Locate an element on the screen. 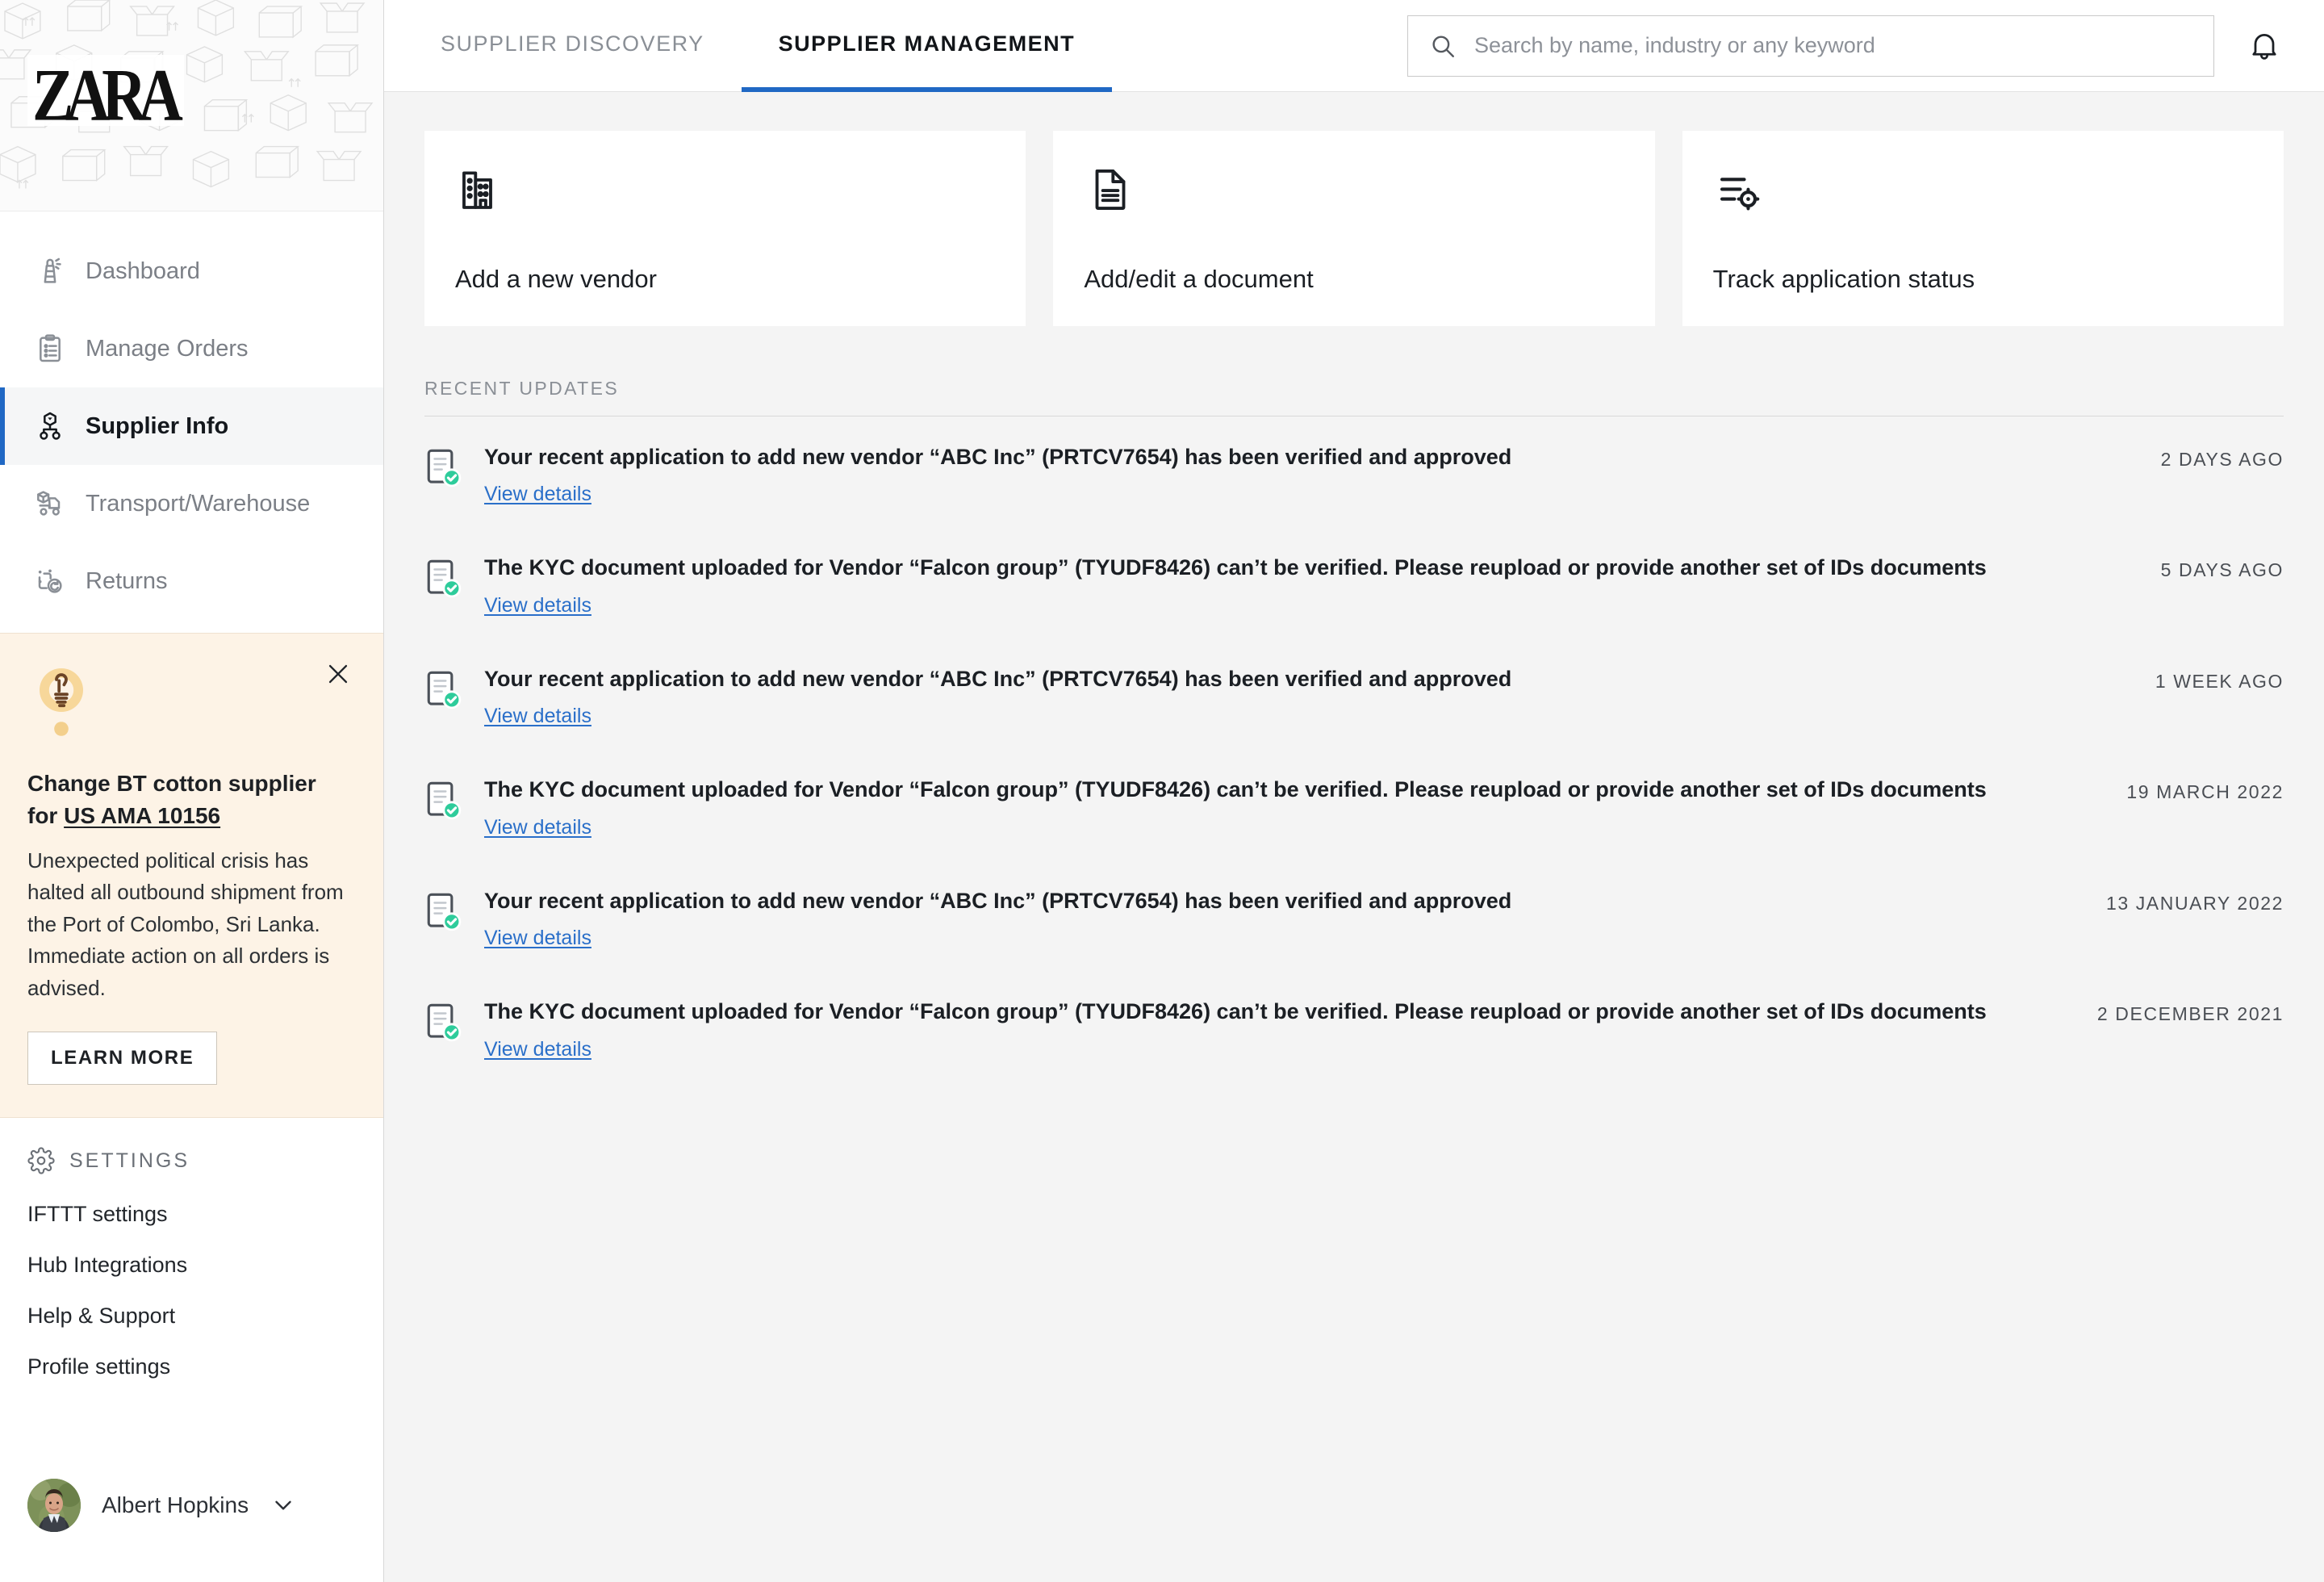 Image resolution: width=2324 pixels, height=1582 pixels. clipboard-list-icon is located at coordinates (50, 348).